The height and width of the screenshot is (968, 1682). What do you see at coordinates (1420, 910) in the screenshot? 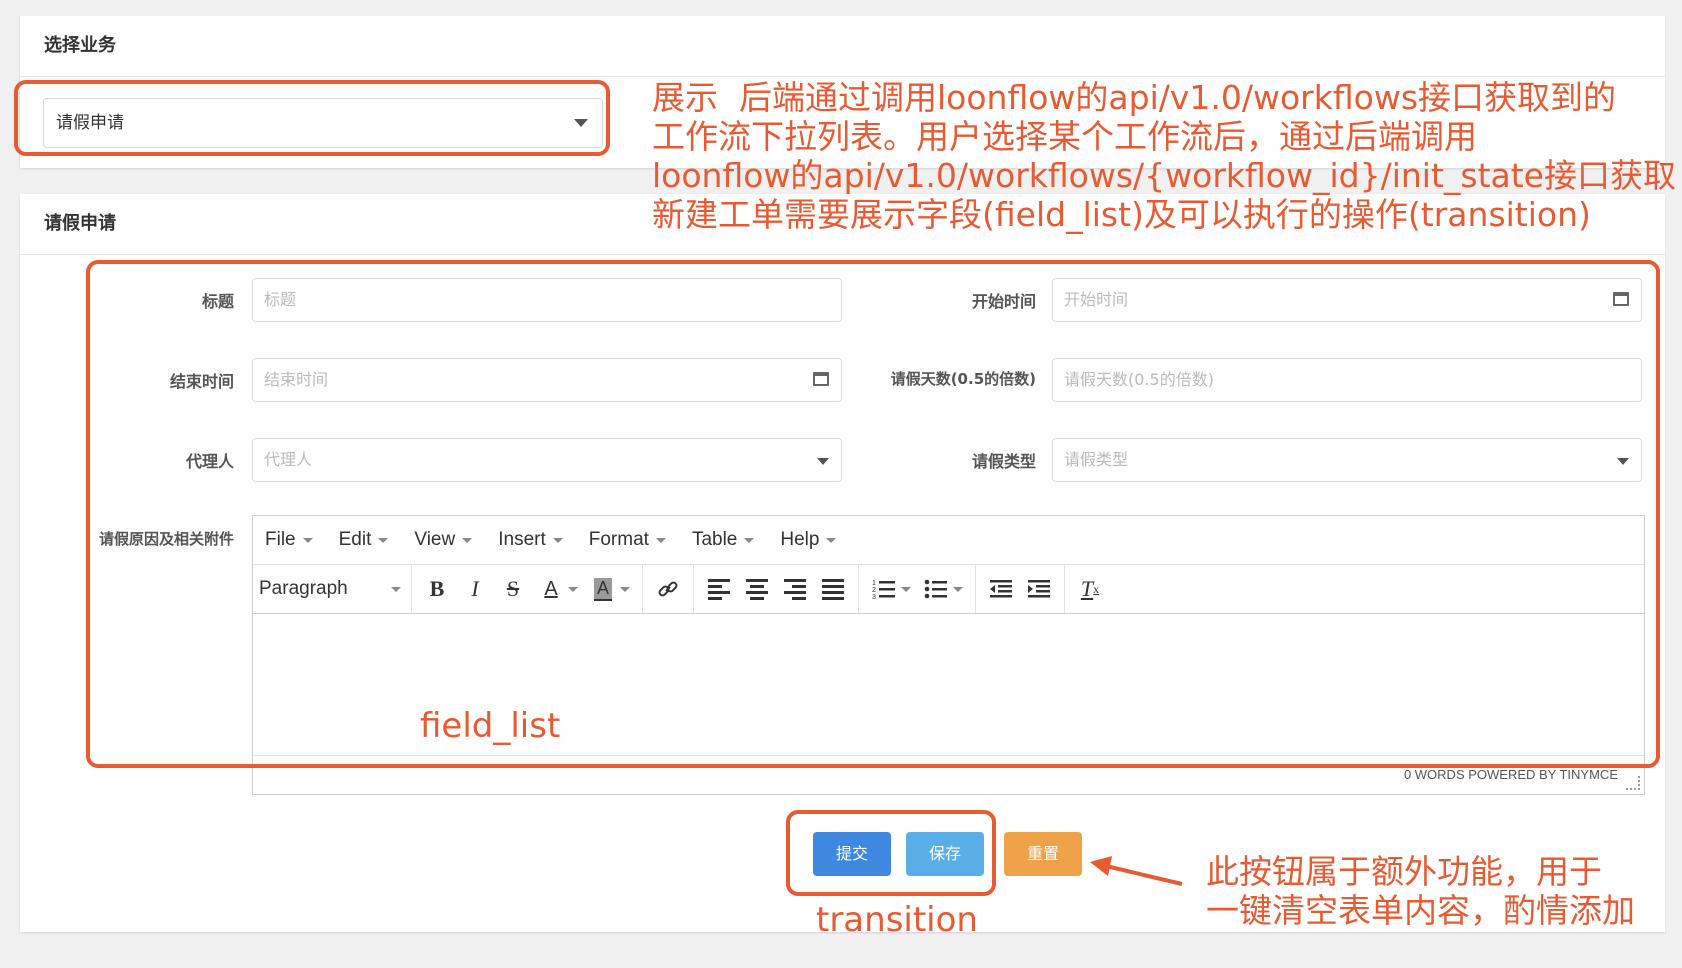
I see `reset-note-line: 一键清空表单内容，酌情添加` at bounding box center [1420, 910].